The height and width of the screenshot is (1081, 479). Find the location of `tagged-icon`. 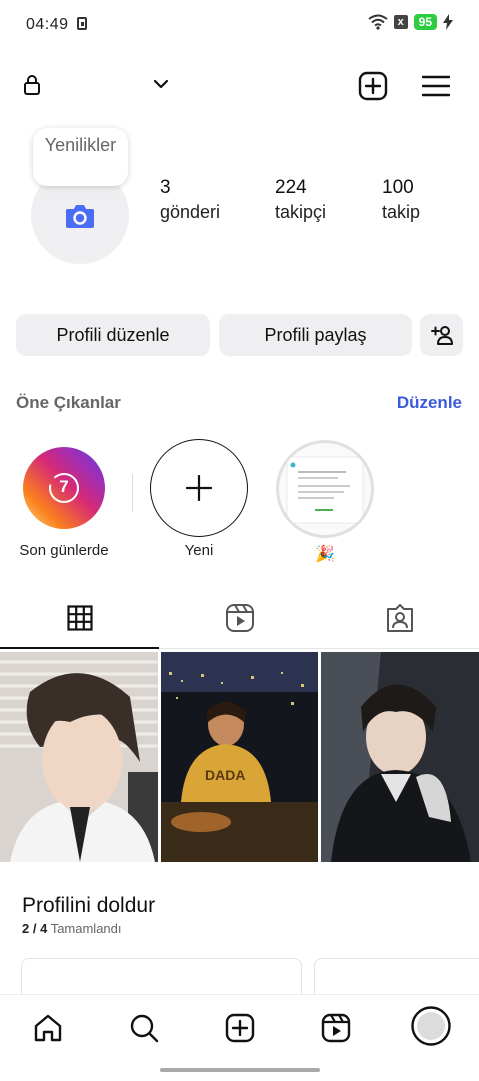

tagged-icon is located at coordinates (399, 618).